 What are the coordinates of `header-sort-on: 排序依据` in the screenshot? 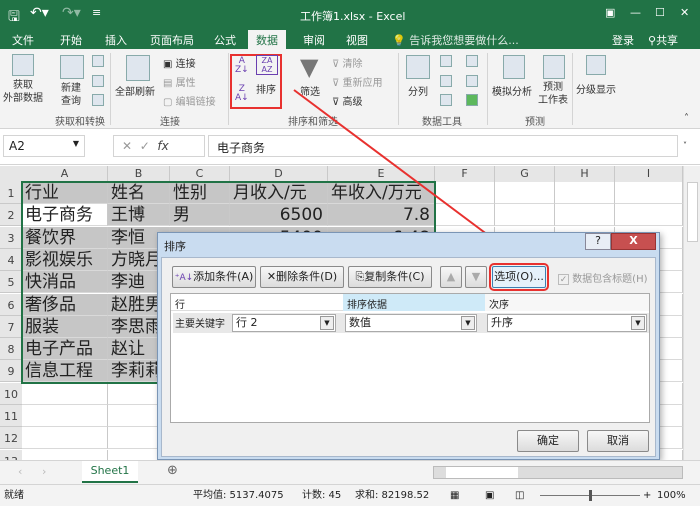 It's located at (414, 302).